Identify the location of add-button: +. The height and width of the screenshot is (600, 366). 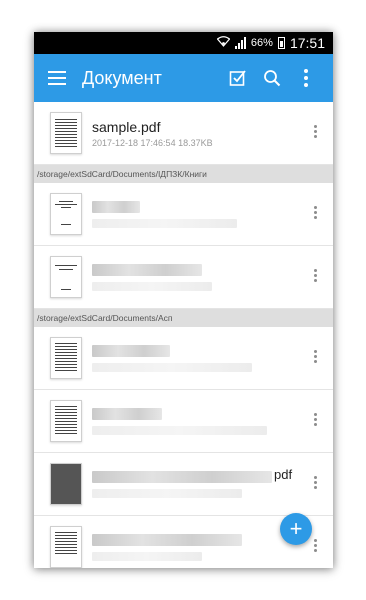
(296, 529).